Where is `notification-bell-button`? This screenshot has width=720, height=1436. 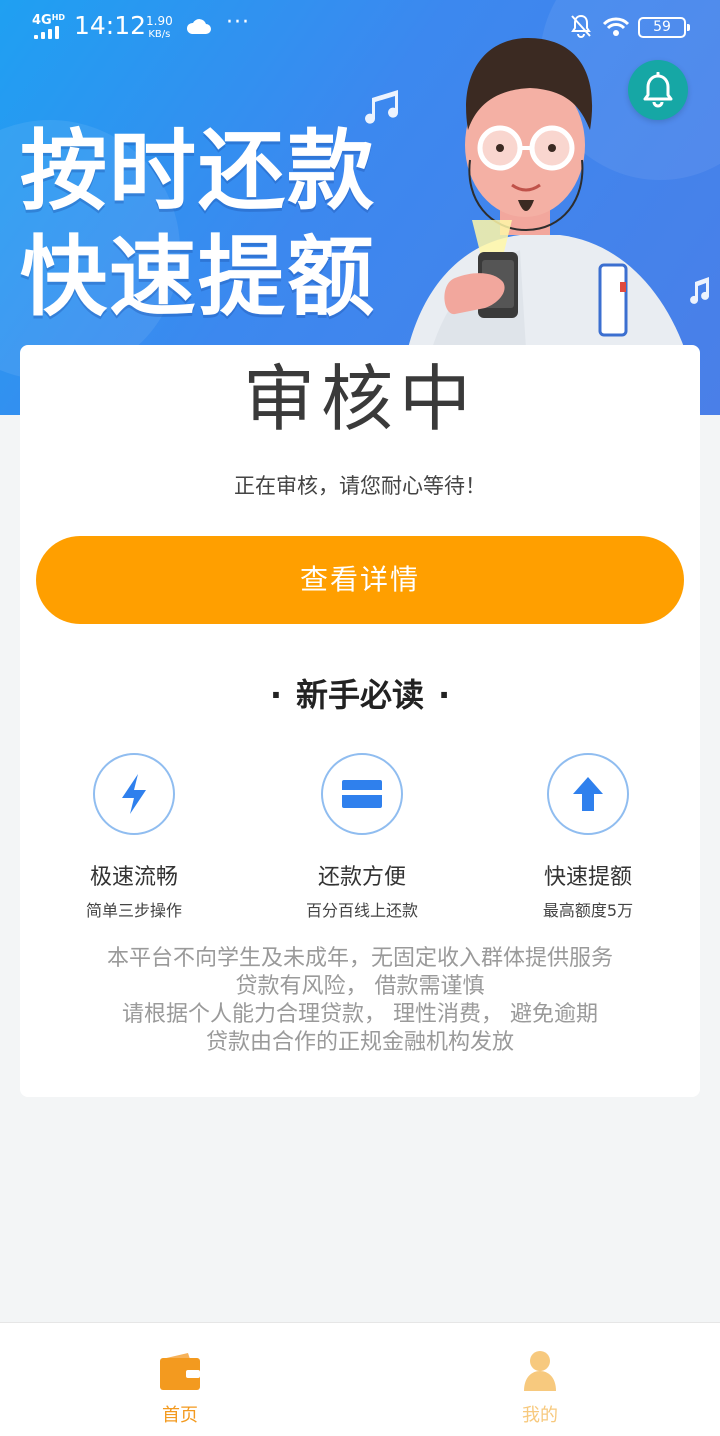
notification-bell-button is located at coordinates (658, 90).